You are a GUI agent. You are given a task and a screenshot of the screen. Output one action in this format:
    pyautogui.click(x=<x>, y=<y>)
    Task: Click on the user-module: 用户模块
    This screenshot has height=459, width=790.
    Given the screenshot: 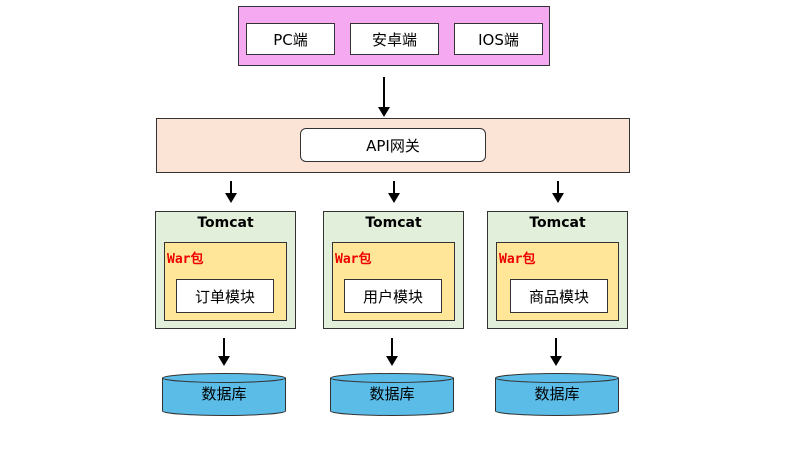 What is the action you would take?
    pyautogui.click(x=393, y=296)
    